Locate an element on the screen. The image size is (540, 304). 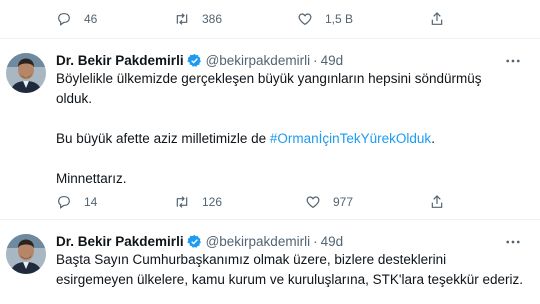
reply-count: 46 is located at coordinates (91, 19).